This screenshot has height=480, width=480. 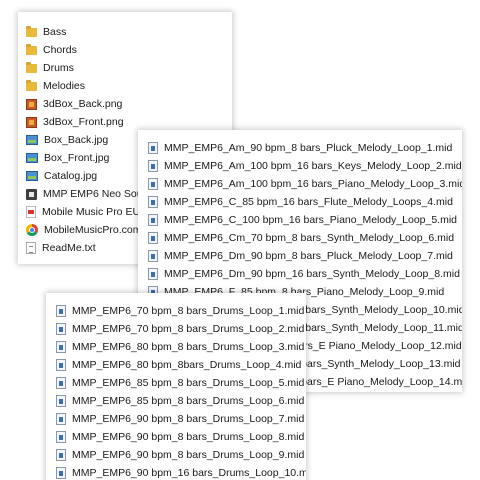 I want to click on file-label: Melodies, so click(x=64, y=86).